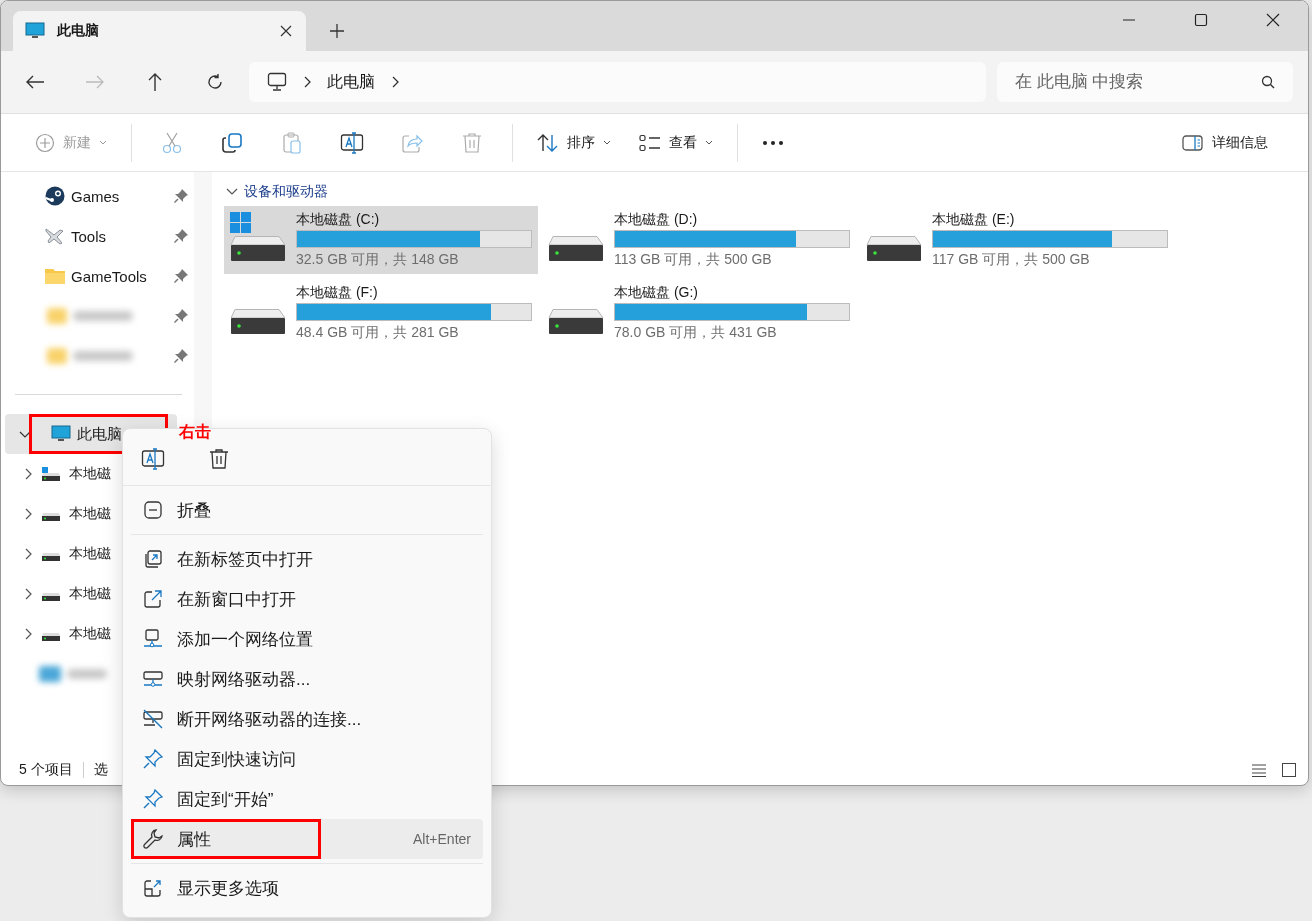  I want to click on sidebar-item: Tools, so click(89, 236).